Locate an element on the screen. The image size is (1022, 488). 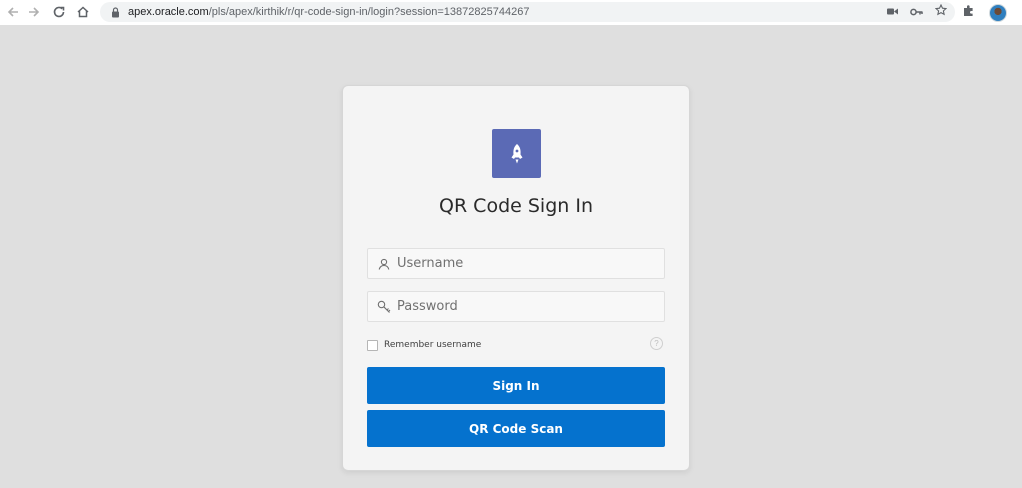
reload-icon is located at coordinates (59, 12).